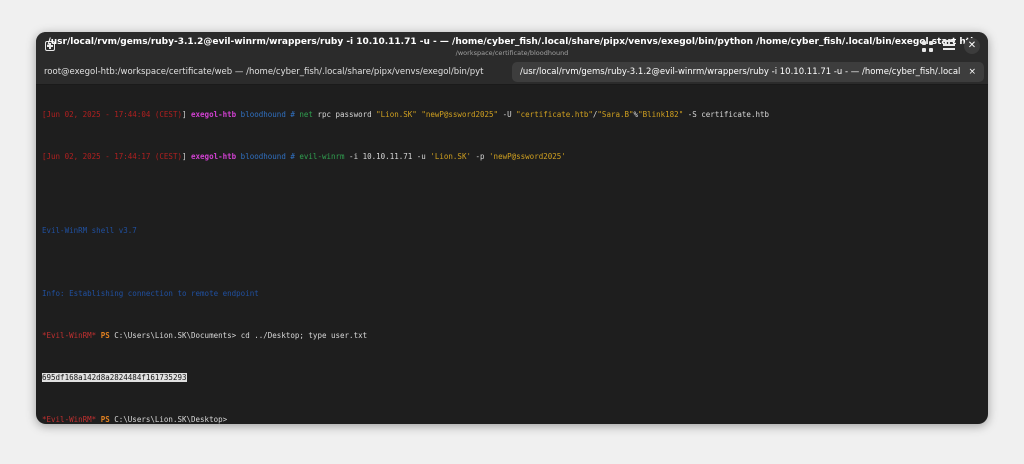  What do you see at coordinates (171, 419) in the screenshot?
I see `ps-path: C:\Users\Lion.SK\Desktop>` at bounding box center [171, 419].